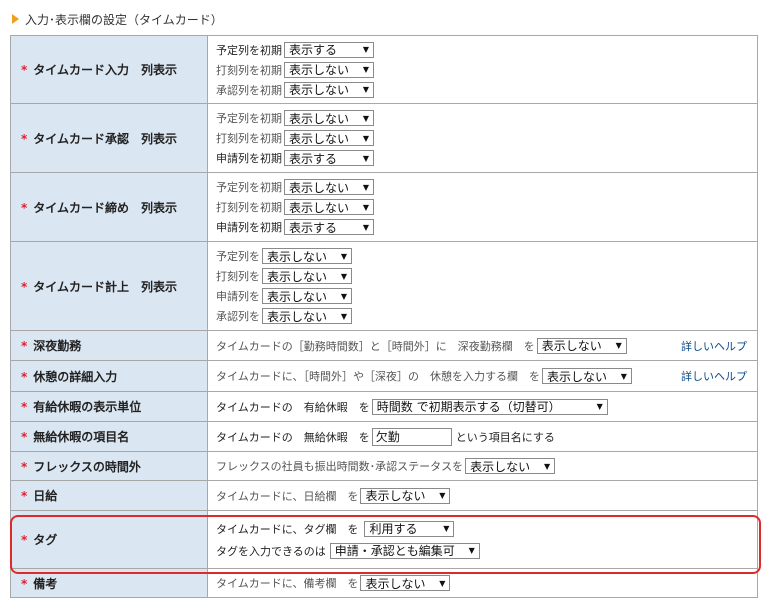 The image size is (768, 610). I want to click on settings-row: * 無給休暇の項目名 タイムカードの 無給休暇 を欠勤 という項目名にする, so click(384, 436).